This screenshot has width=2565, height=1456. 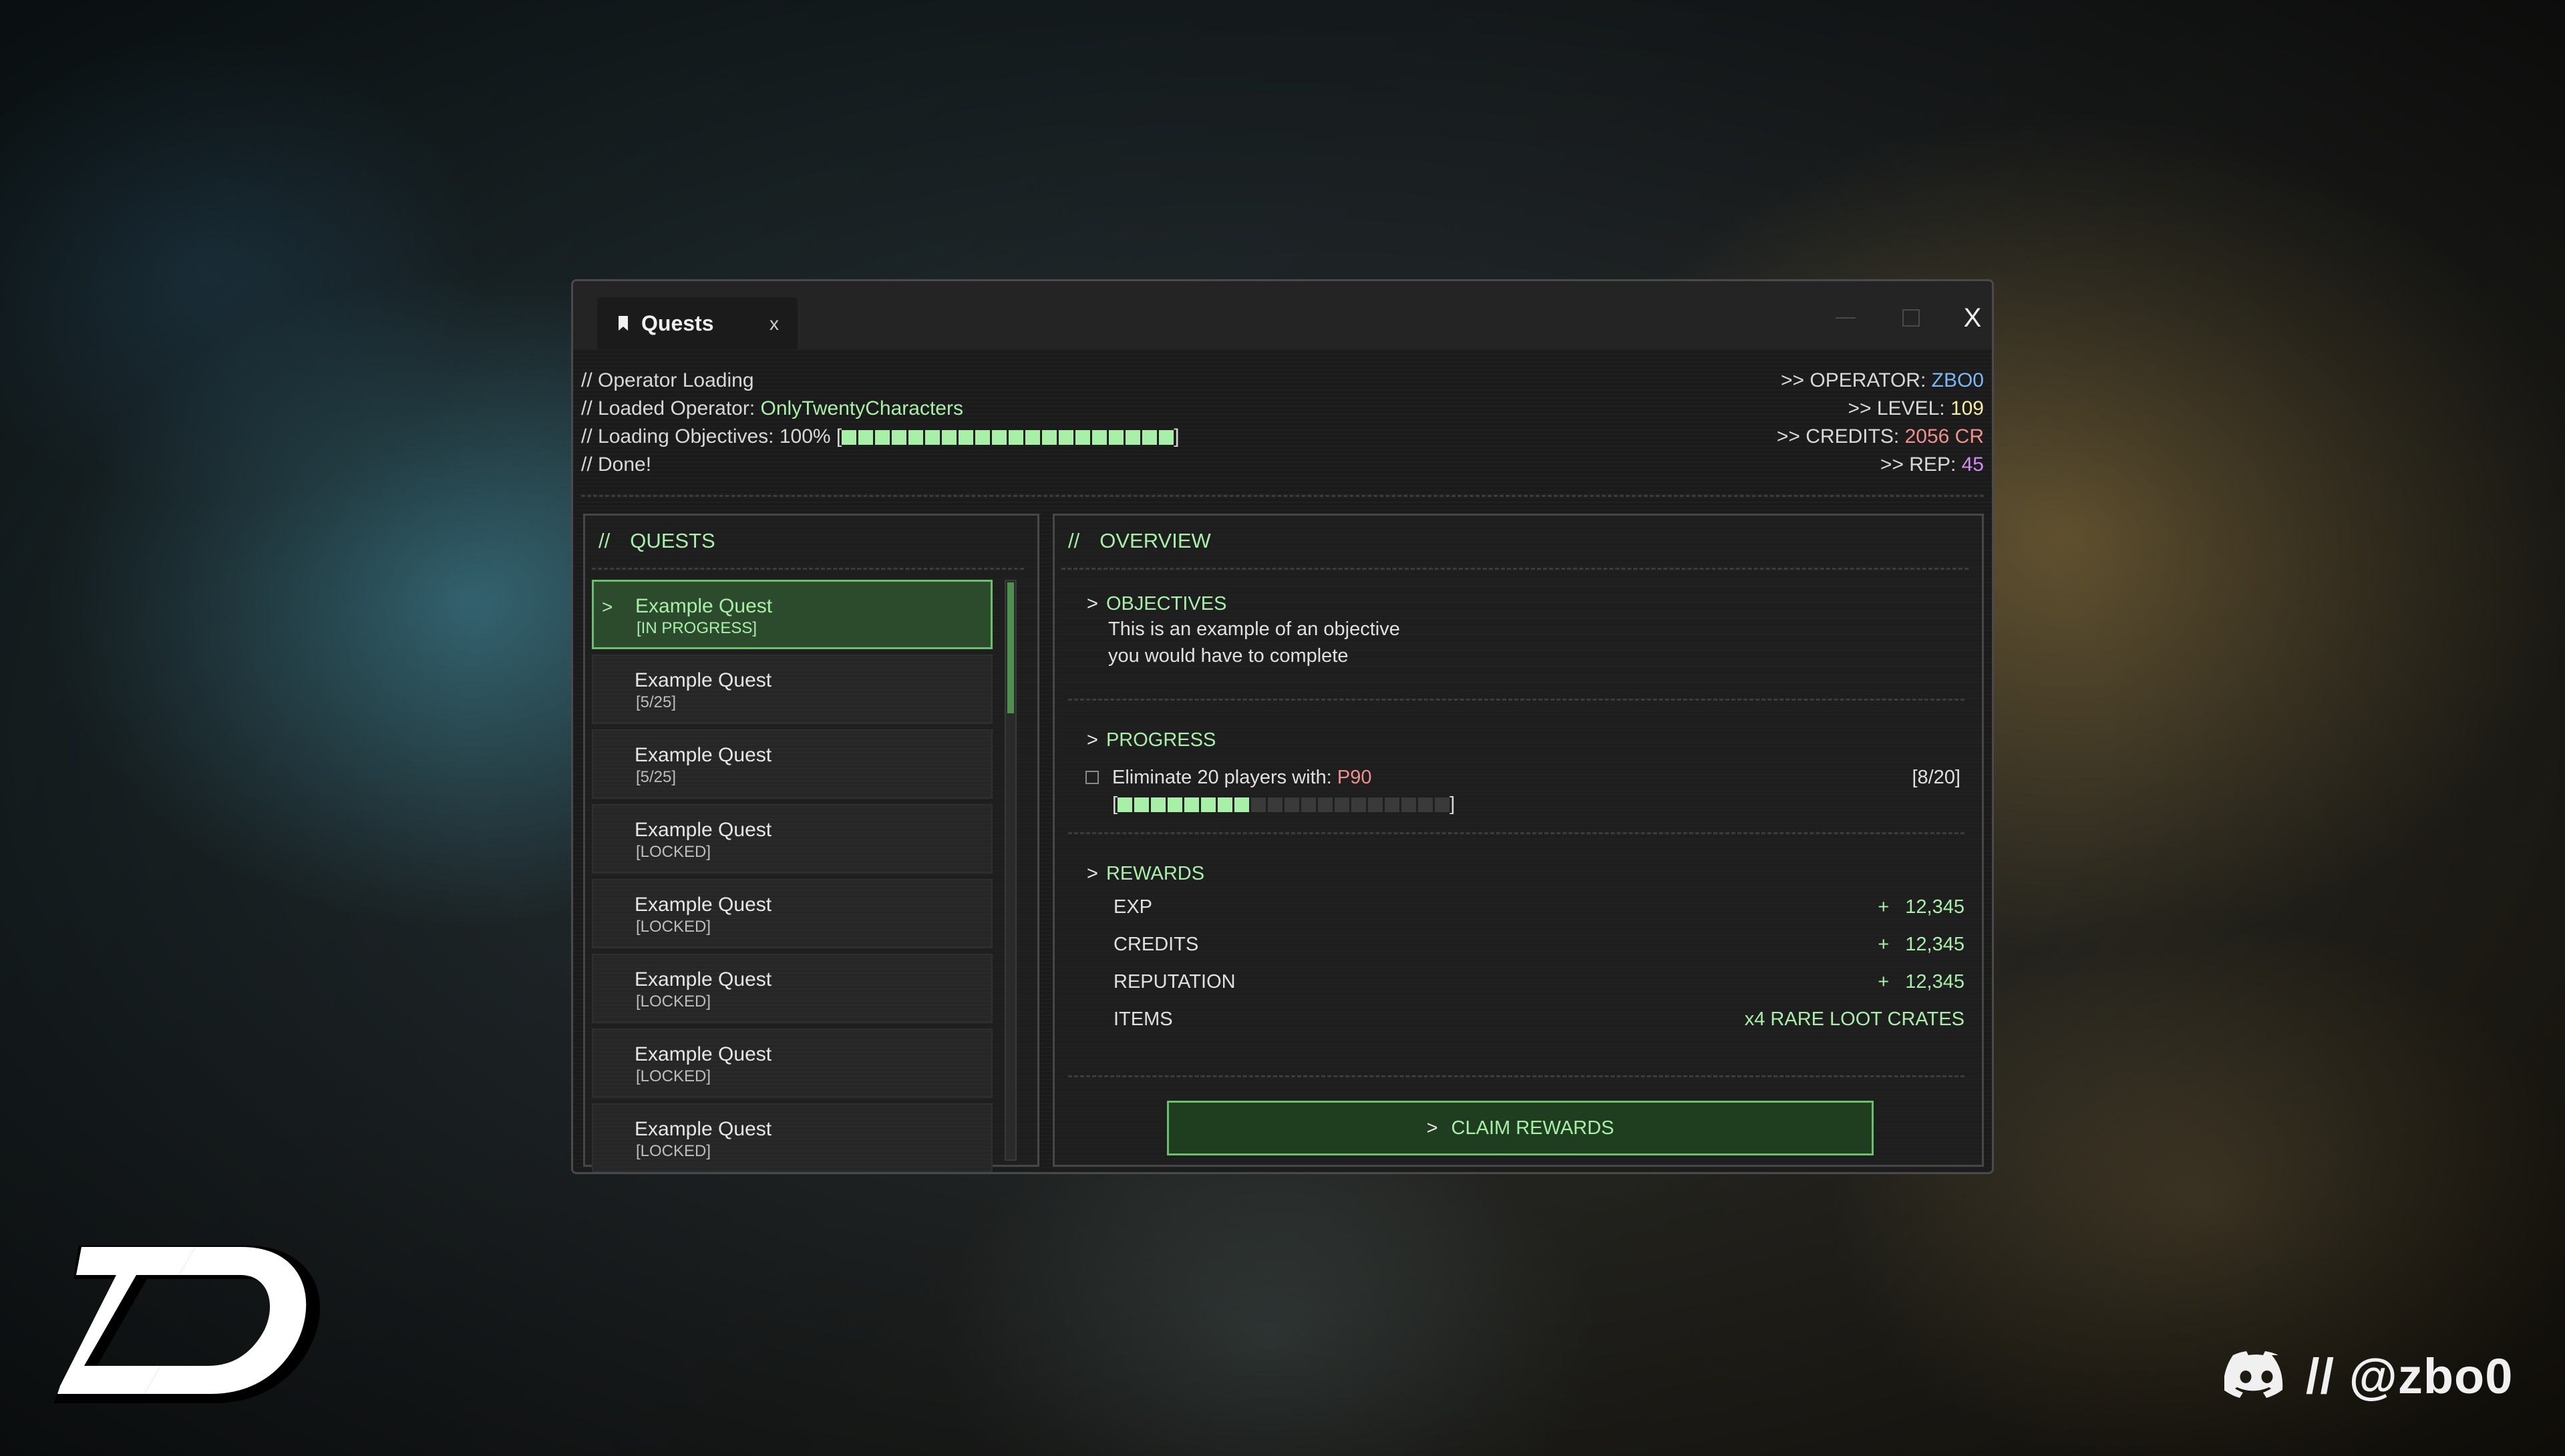 What do you see at coordinates (1539, 947) in the screenshot?
I see `reward-row: CREDITS + 12,345` at bounding box center [1539, 947].